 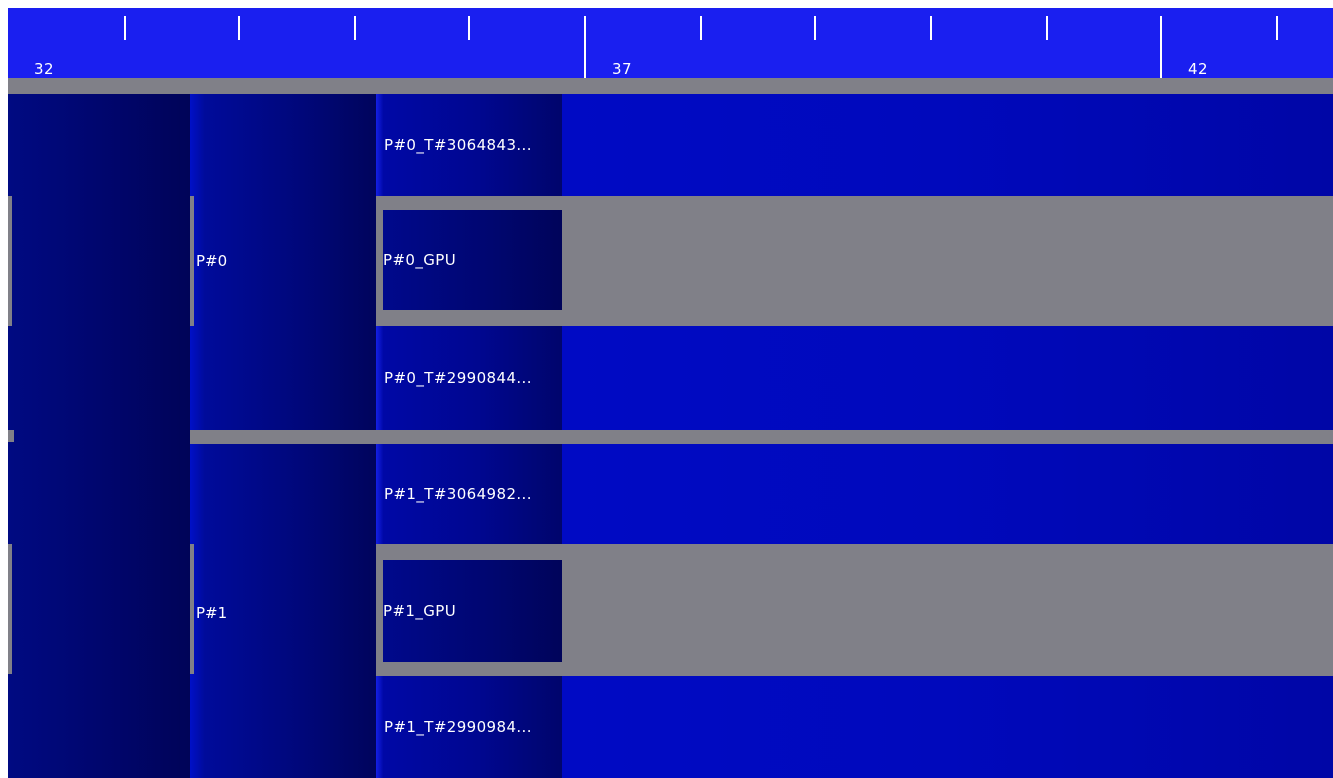 What do you see at coordinates (472, 260) in the screenshot?
I see `gpu-node-p0: P#0_GPU` at bounding box center [472, 260].